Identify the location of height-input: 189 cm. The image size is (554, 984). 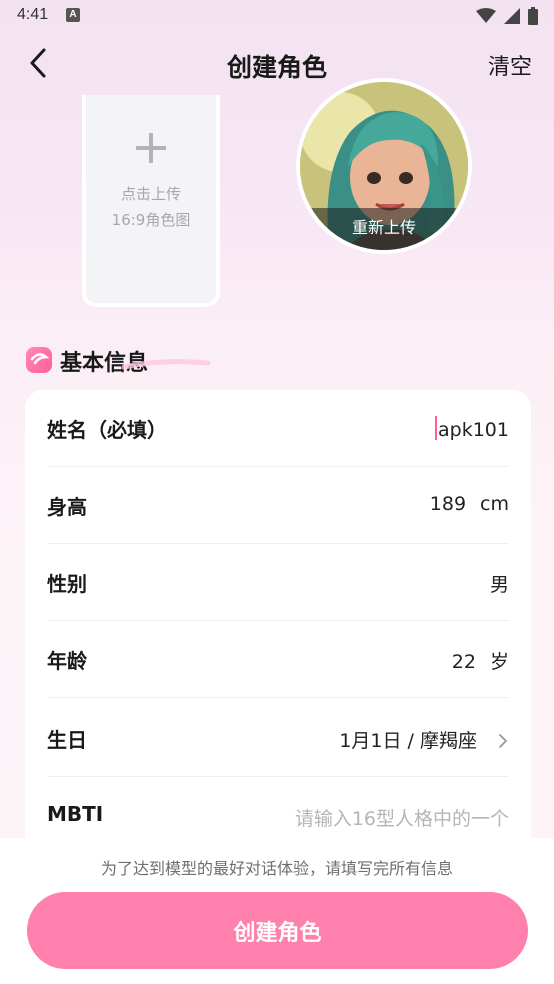
(469, 504).